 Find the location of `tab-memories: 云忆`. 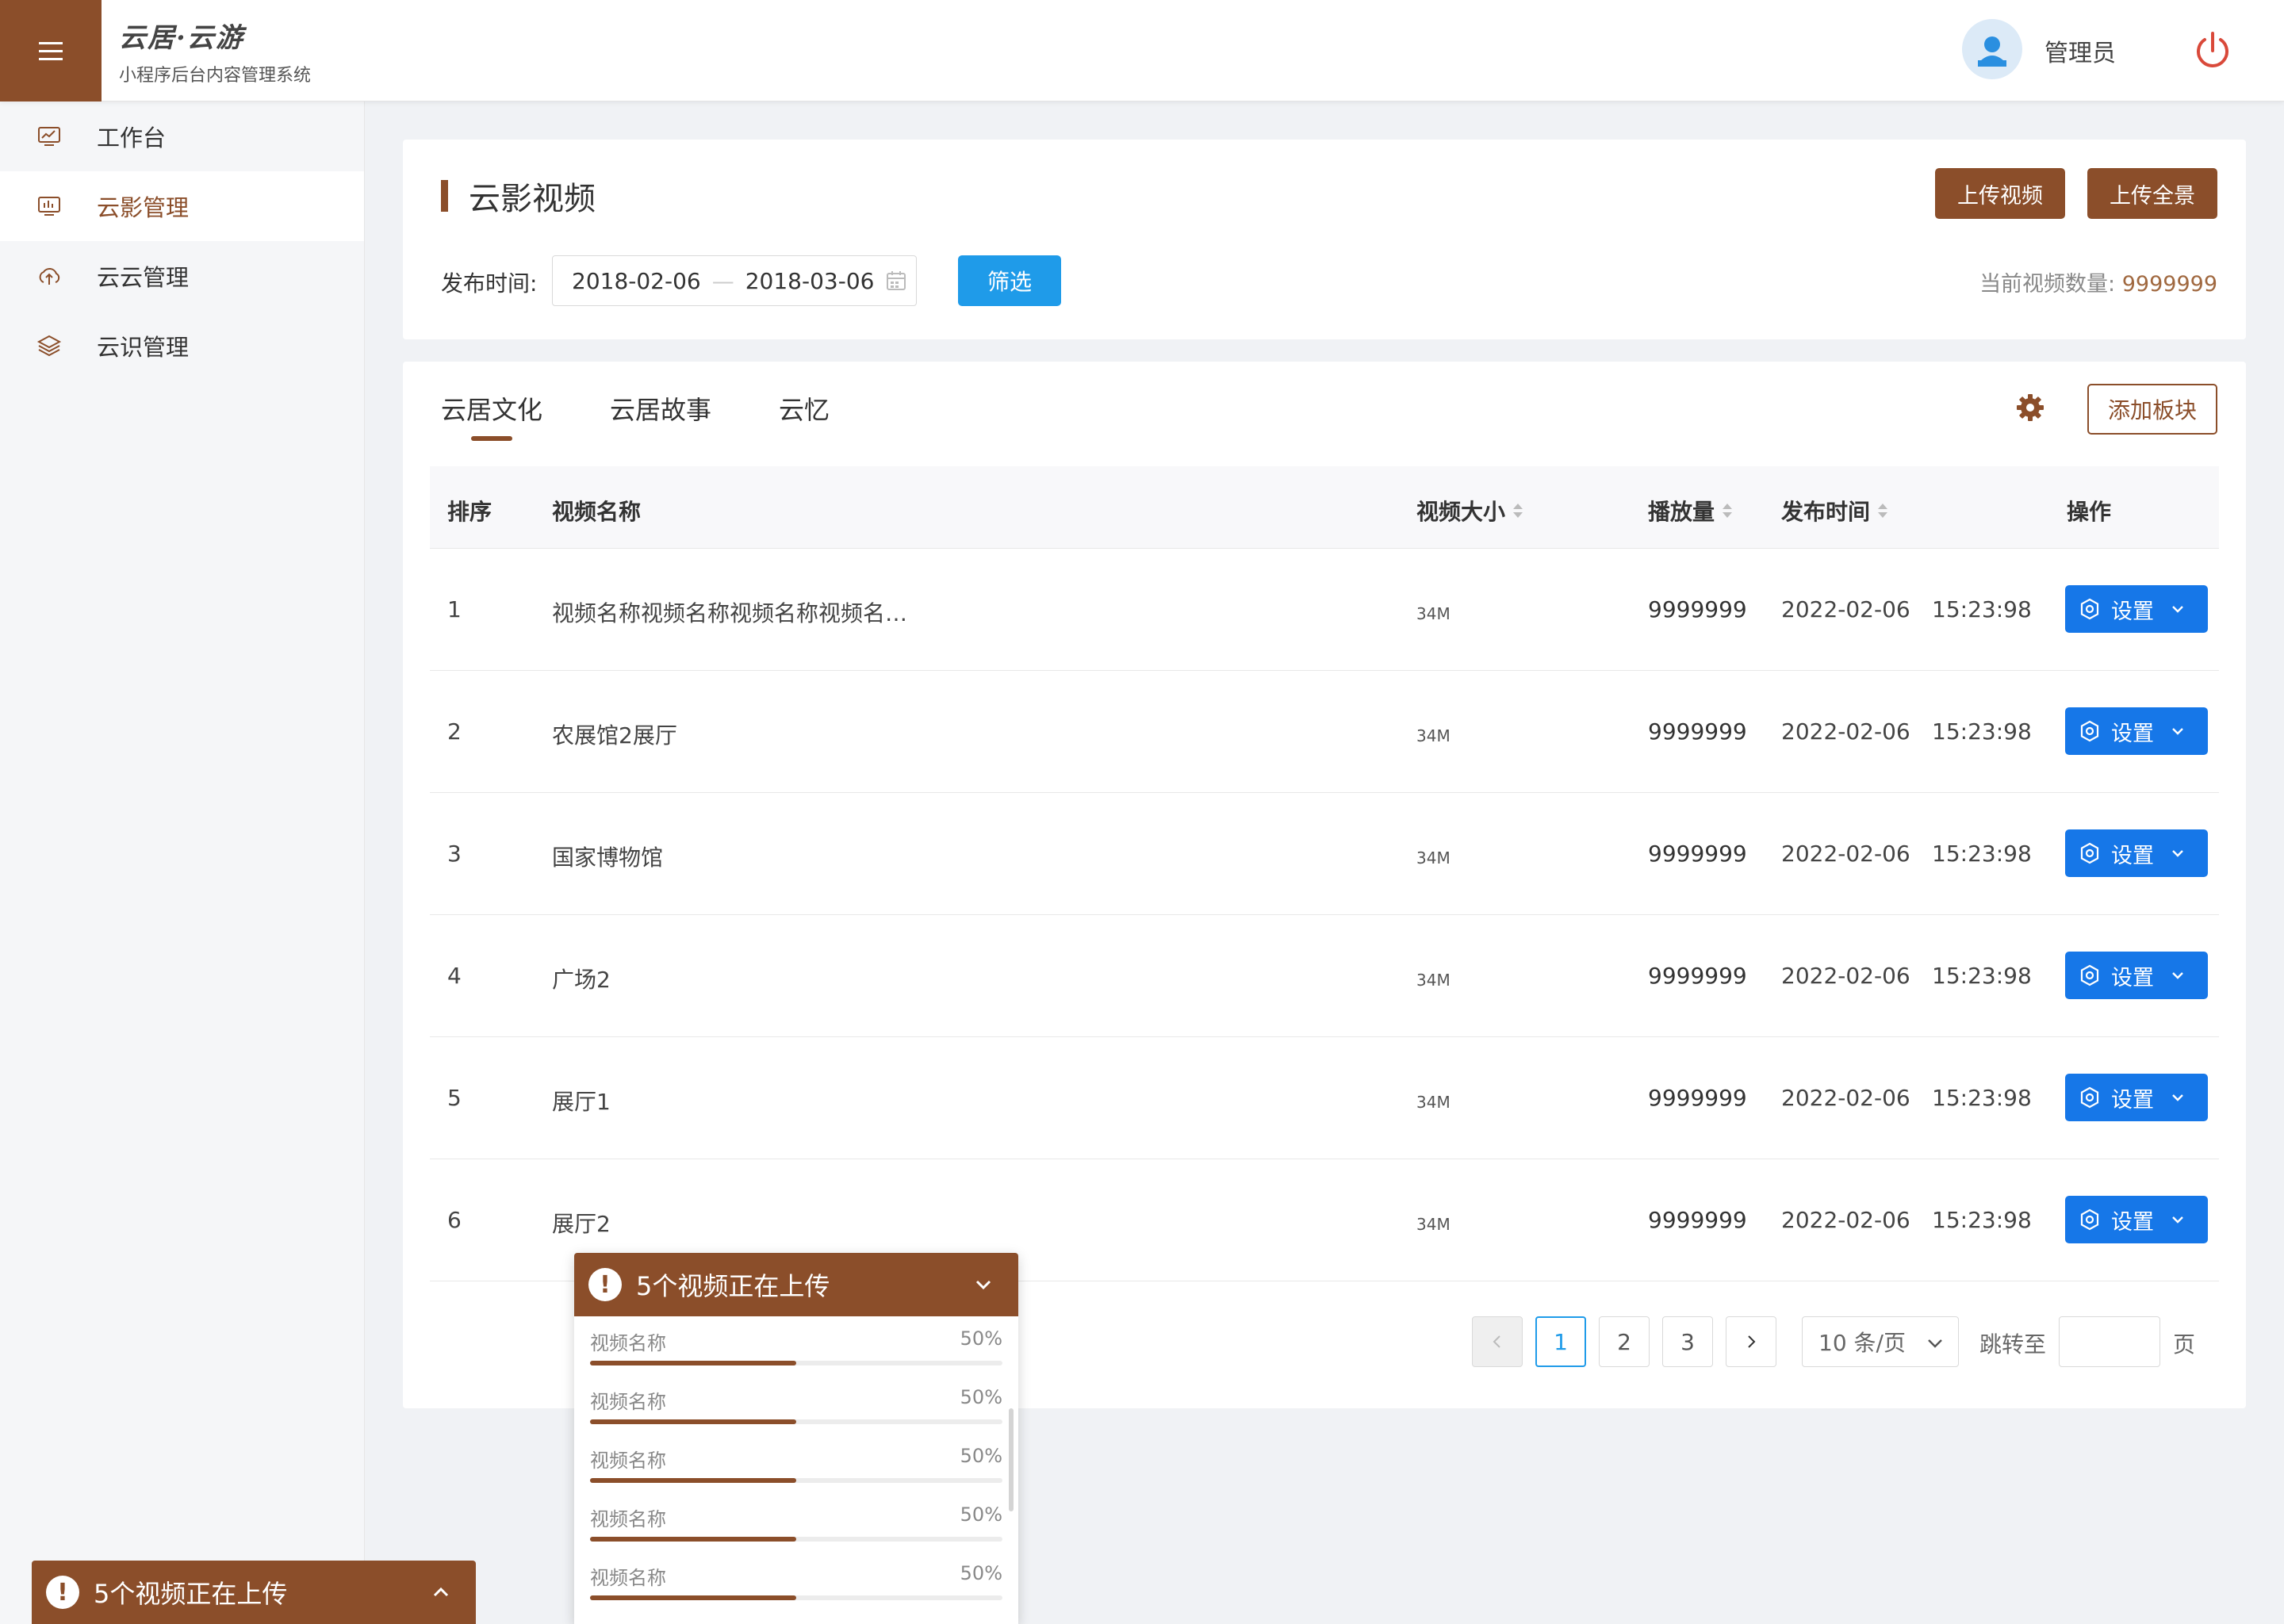

tab-memories: 云忆 is located at coordinates (804, 418).